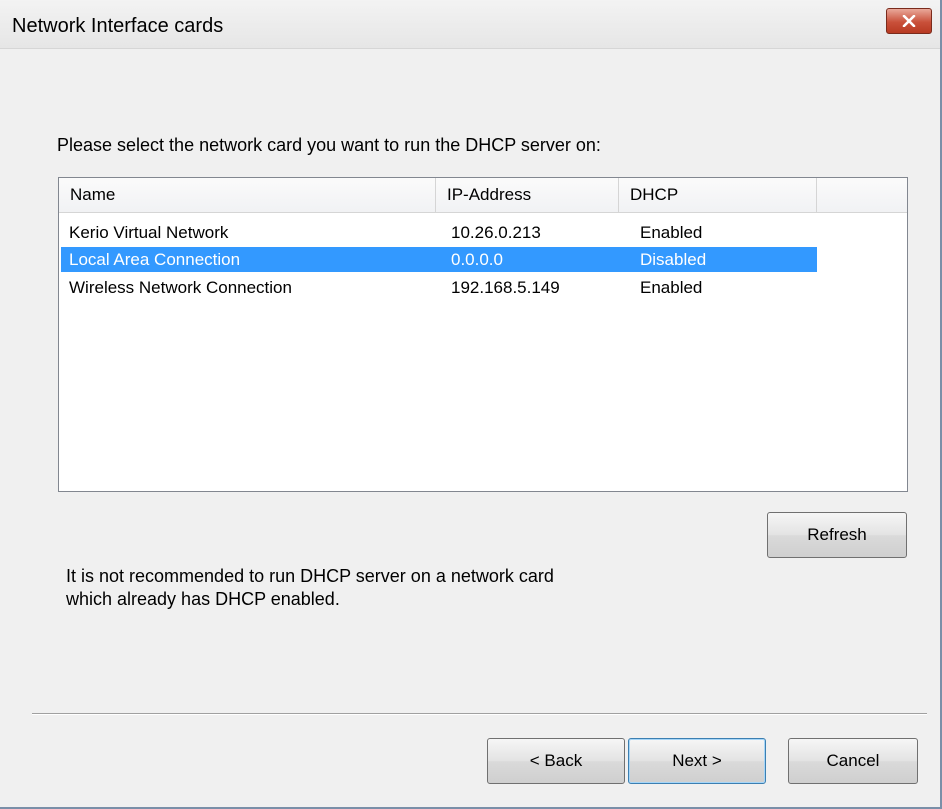 This screenshot has height=809, width=942. I want to click on close-button, so click(909, 21).